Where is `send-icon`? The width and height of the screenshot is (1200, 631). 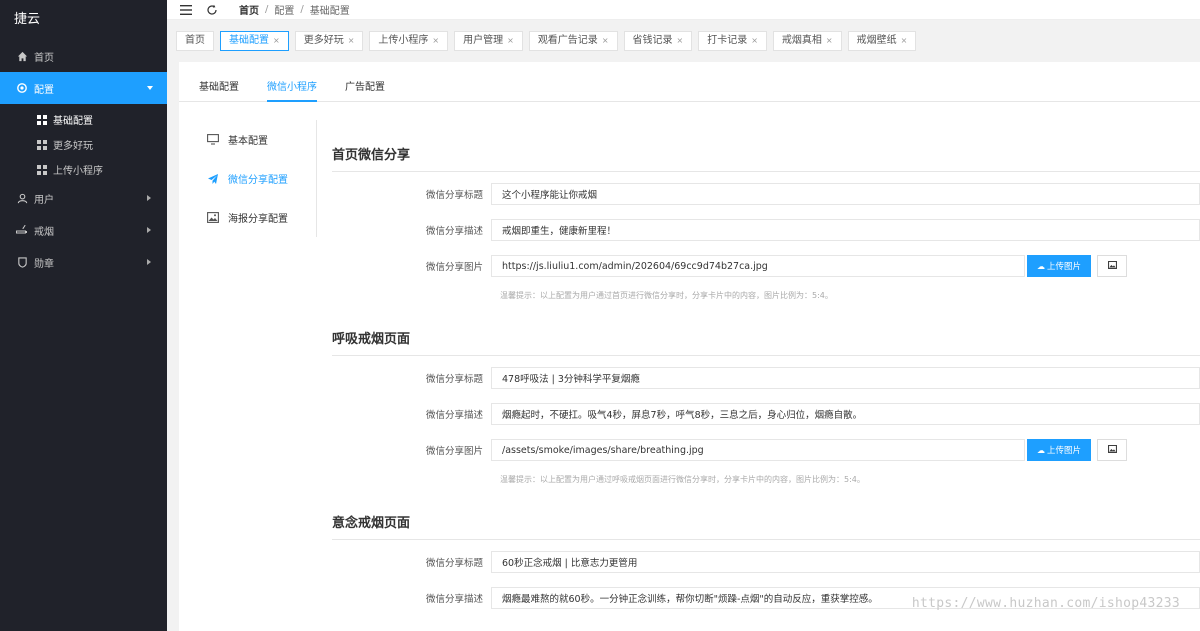
send-icon is located at coordinates (213, 179).